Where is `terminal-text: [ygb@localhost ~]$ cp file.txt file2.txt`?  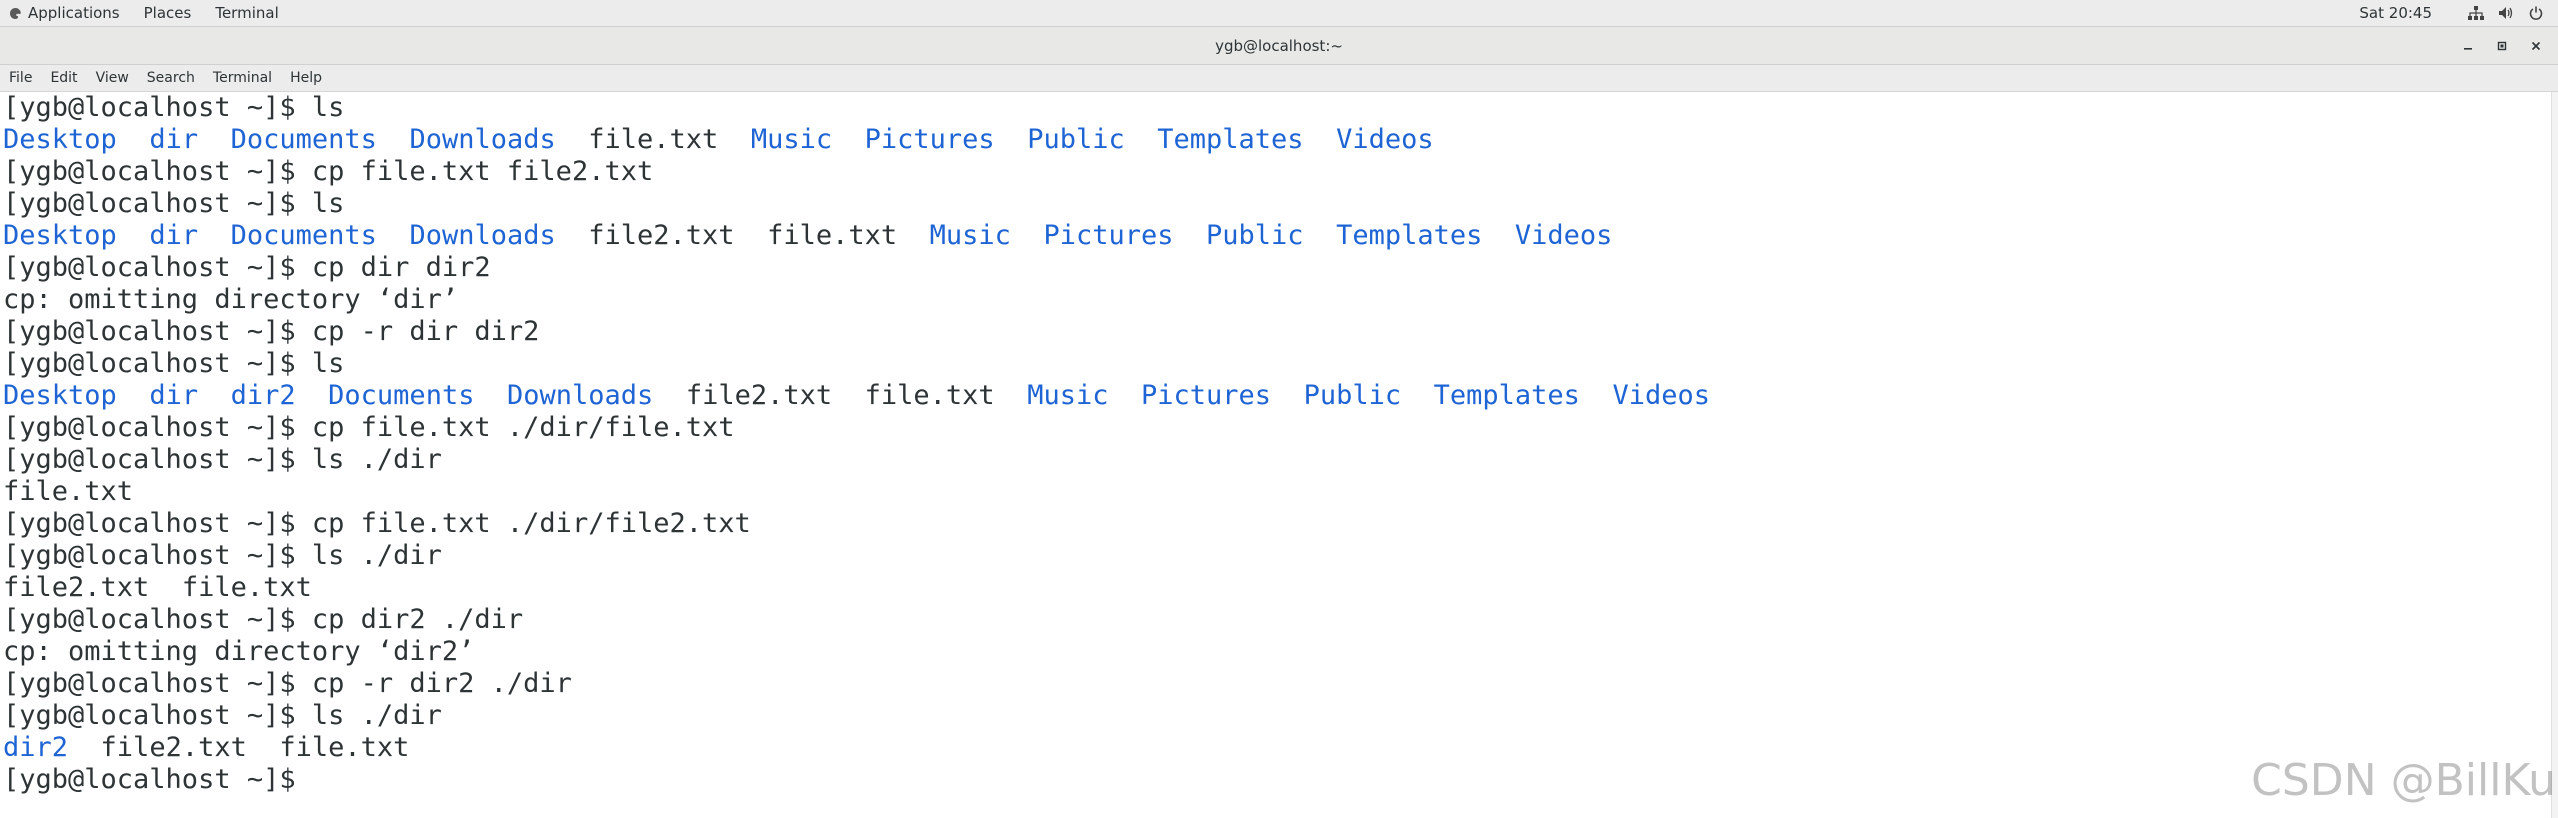 terminal-text: [ygb@localhost ~]$ cp file.txt file2.txt is located at coordinates (328, 171).